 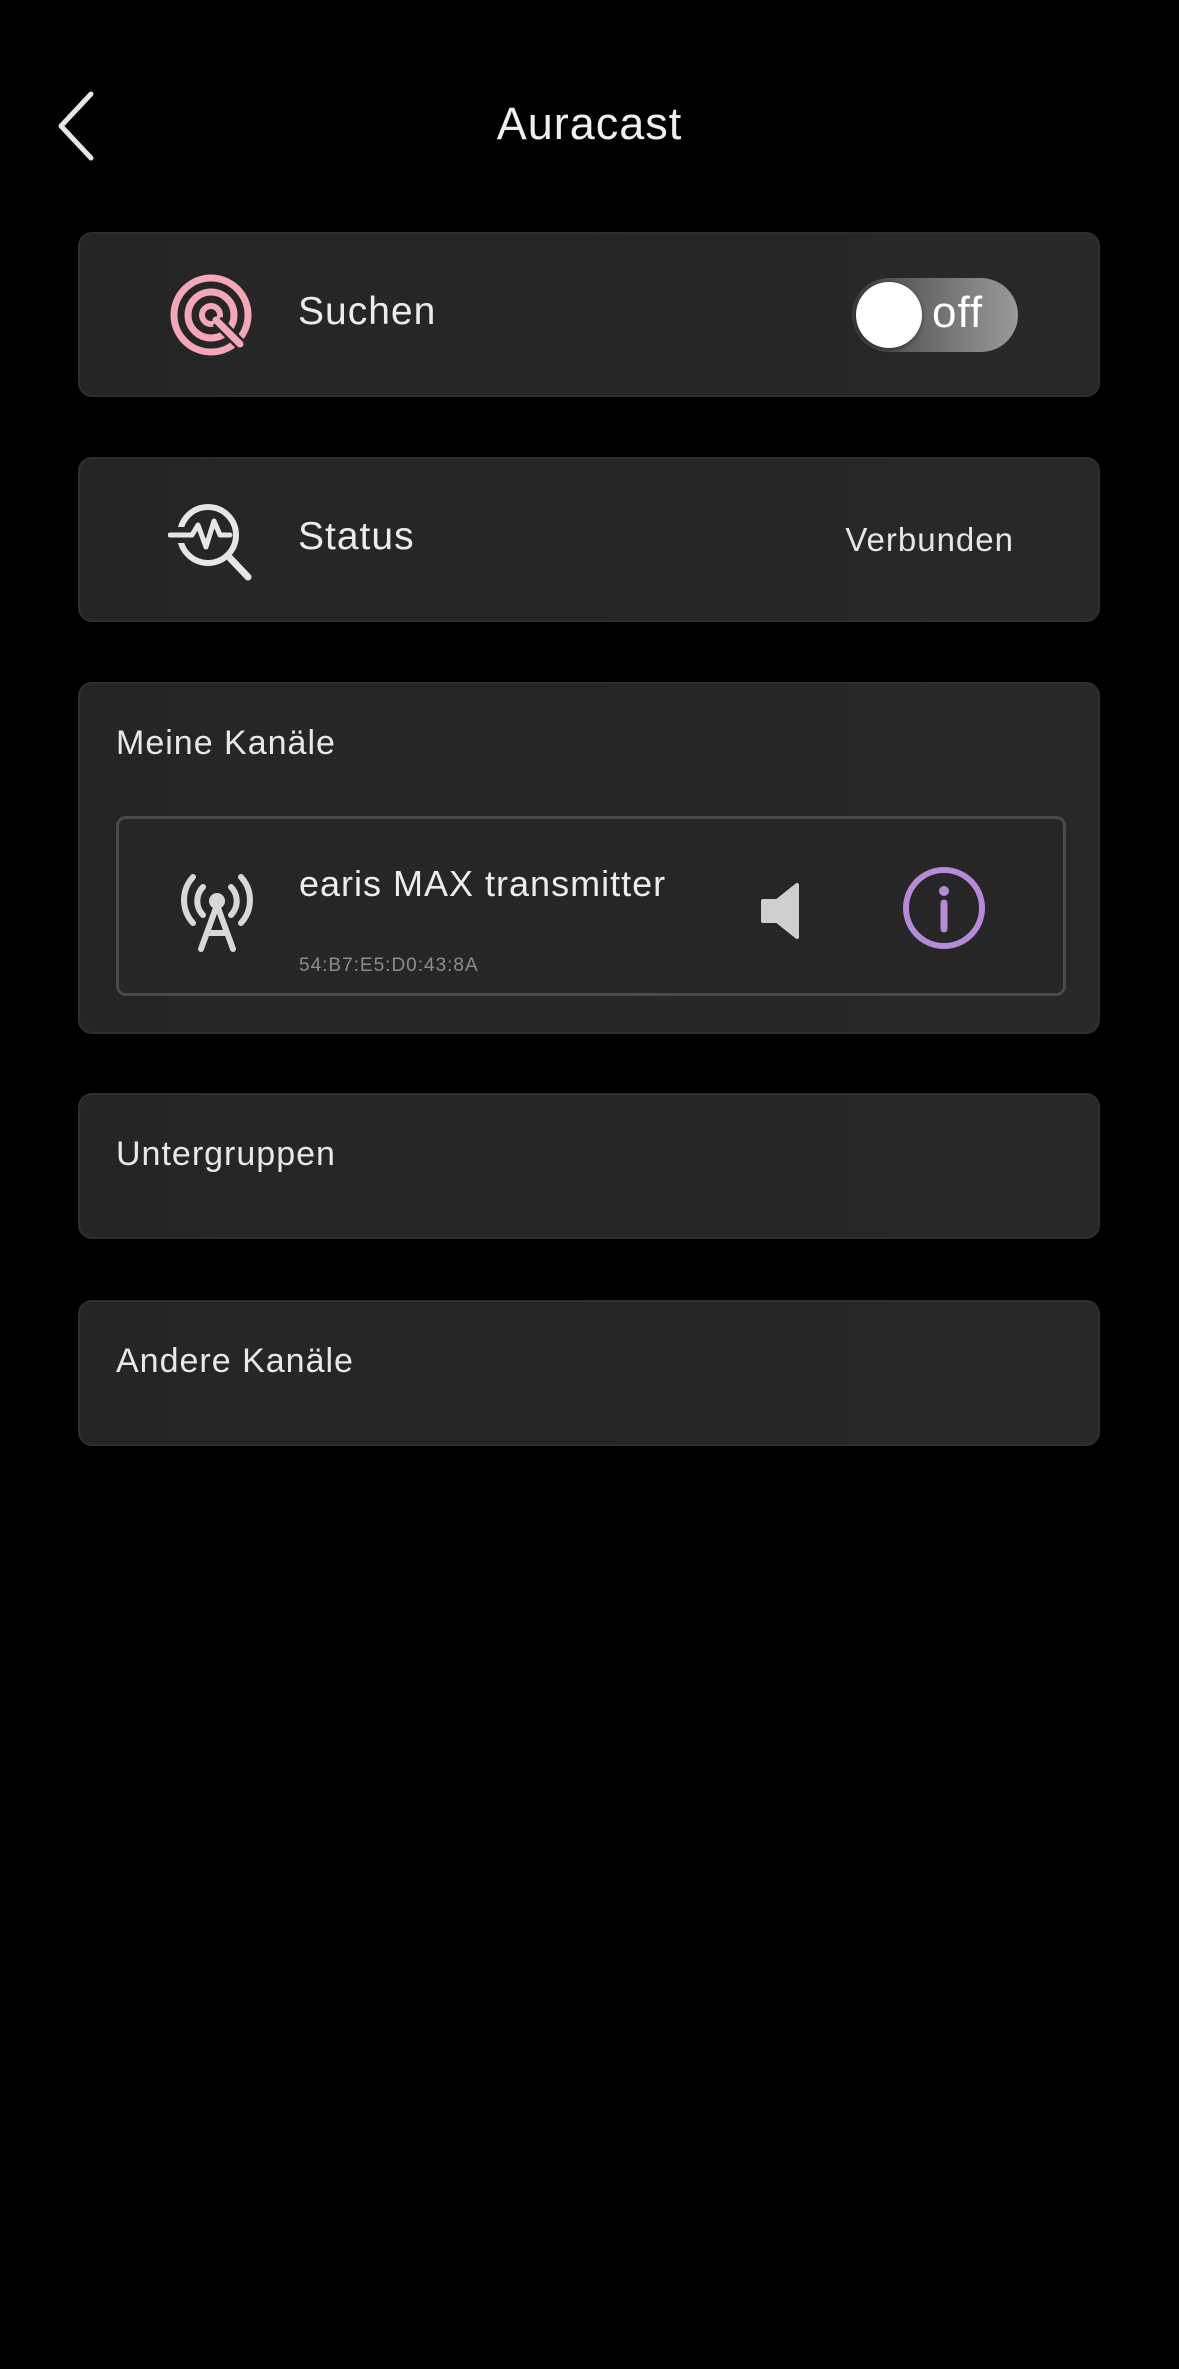 I want to click on toggle-state-label: off, so click(x=958, y=312).